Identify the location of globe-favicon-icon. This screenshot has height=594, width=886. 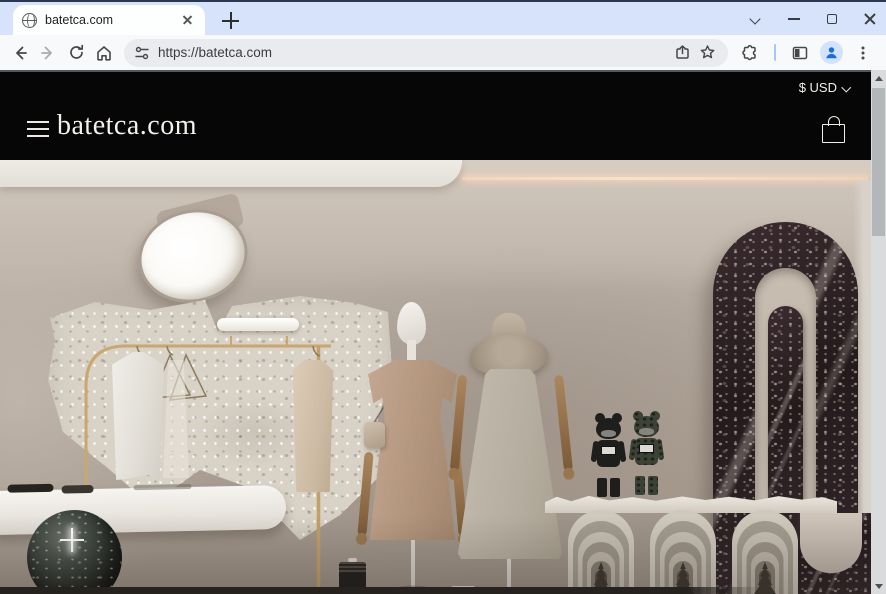
(29, 20).